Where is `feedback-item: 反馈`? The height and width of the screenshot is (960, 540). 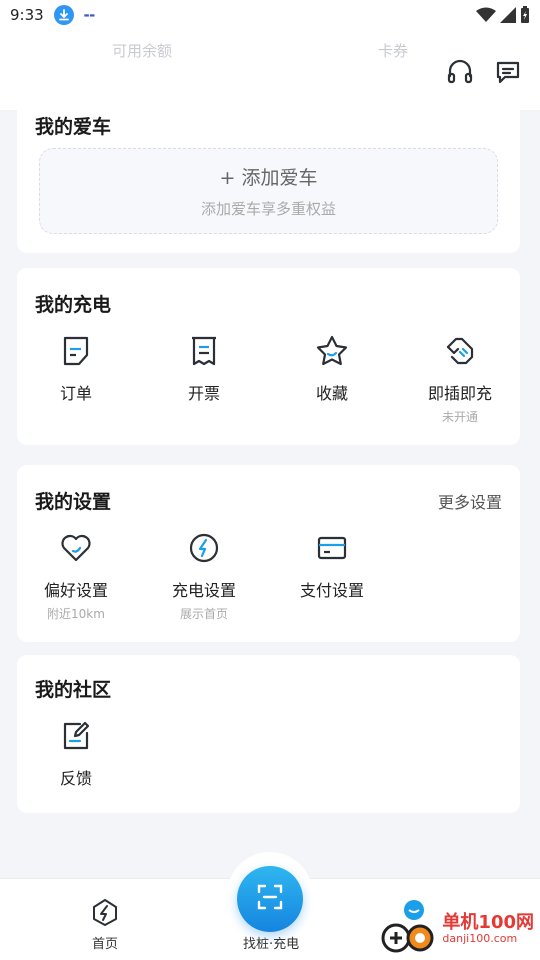 feedback-item: 反馈 is located at coordinates (76, 754).